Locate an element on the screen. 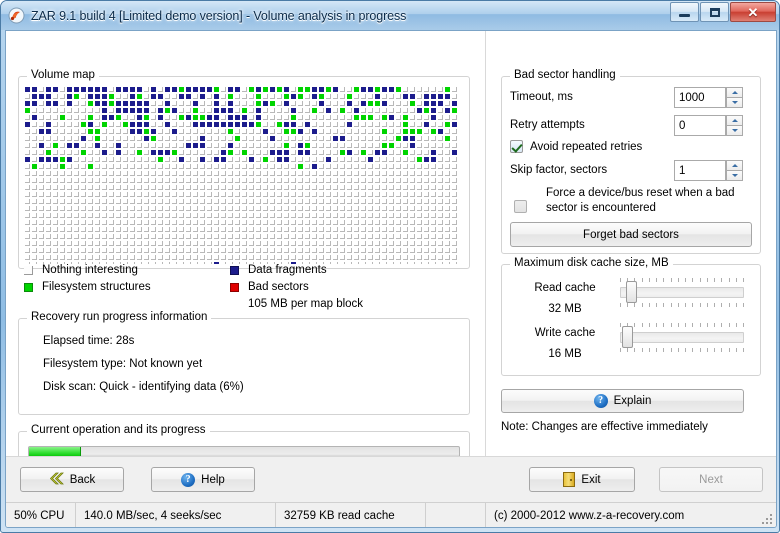  back-button: Back is located at coordinates (72, 479).